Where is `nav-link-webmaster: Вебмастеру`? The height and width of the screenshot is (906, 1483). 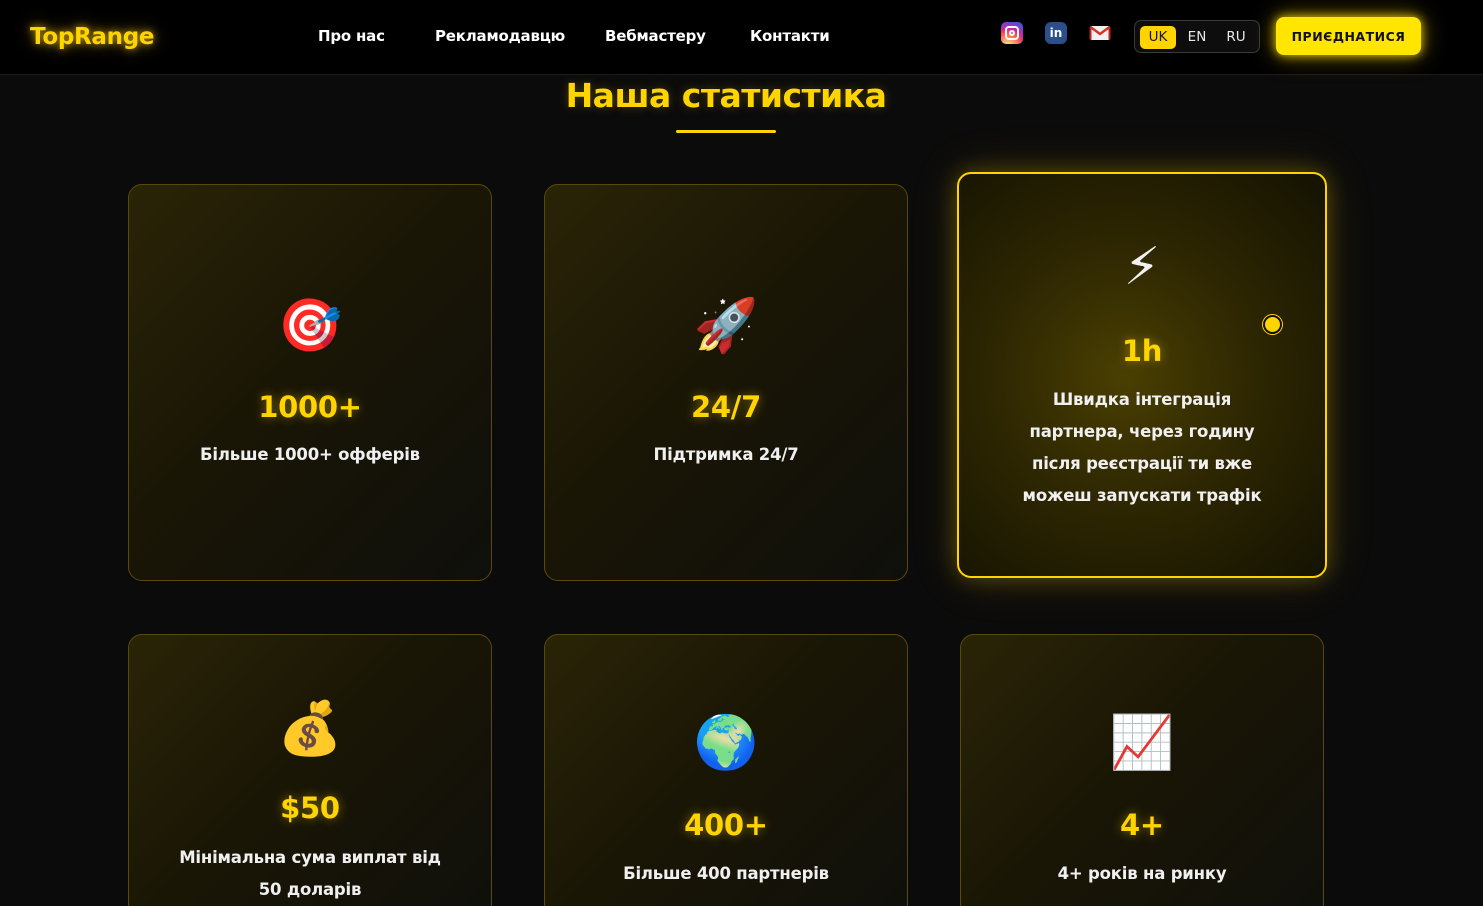
nav-link-webmaster: Вебмастеру is located at coordinates (655, 36).